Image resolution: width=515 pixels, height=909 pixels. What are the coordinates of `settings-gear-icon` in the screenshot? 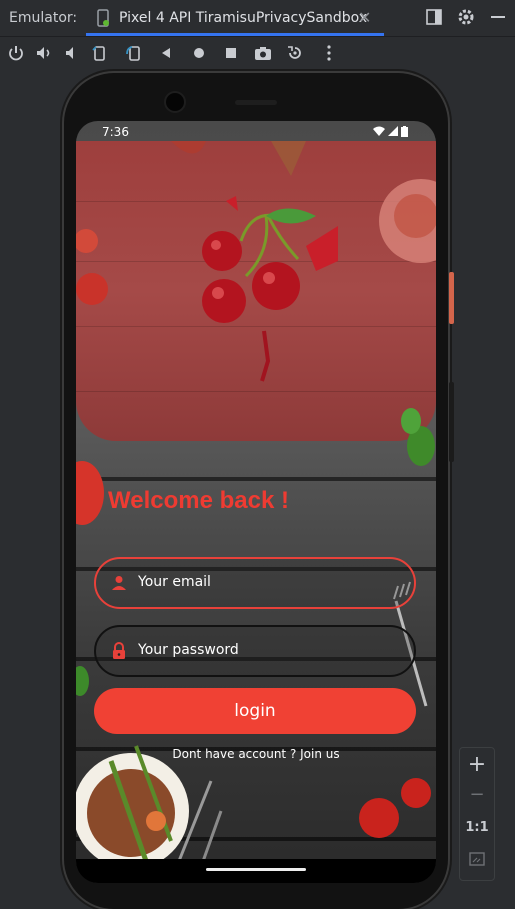 It's located at (466, 18).